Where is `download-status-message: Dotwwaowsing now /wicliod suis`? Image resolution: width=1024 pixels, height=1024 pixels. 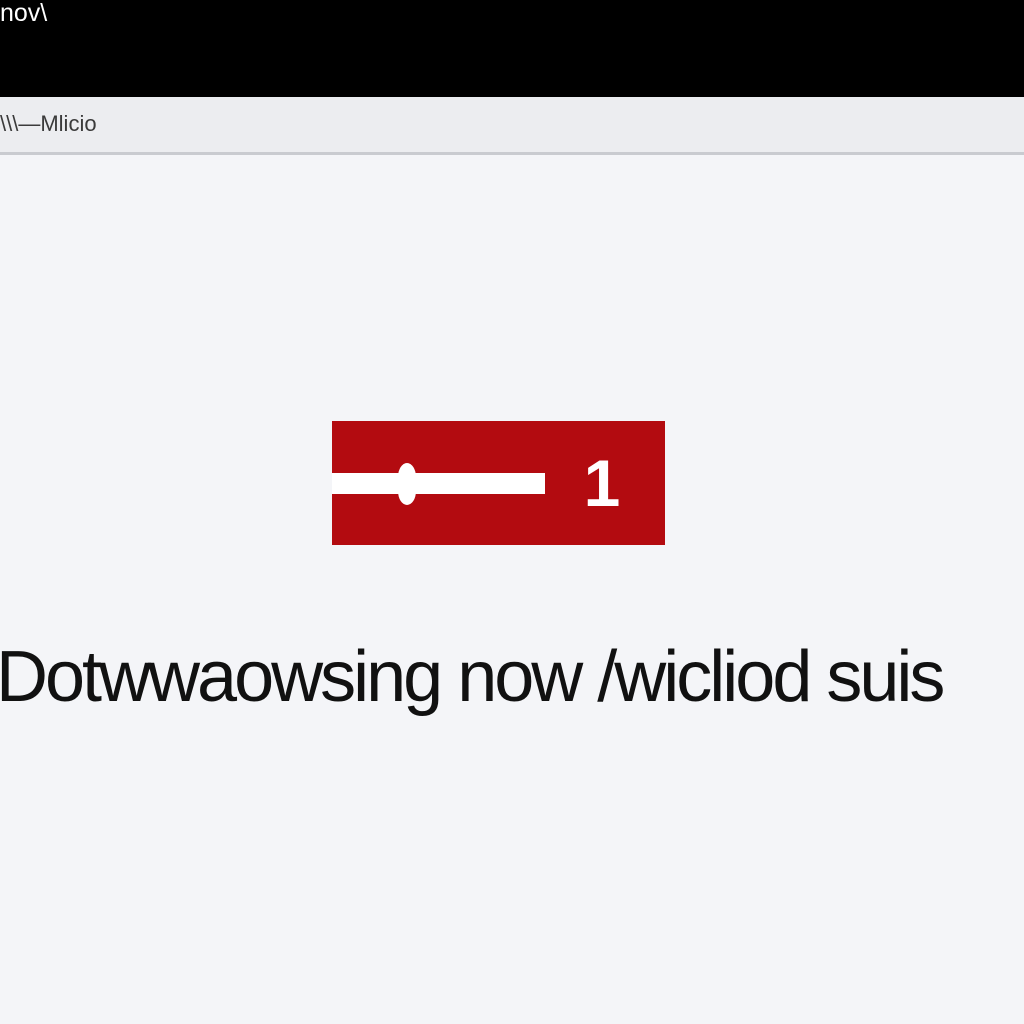
download-status-message: Dotwwaowsing now /wicliod suis is located at coordinates (472, 677).